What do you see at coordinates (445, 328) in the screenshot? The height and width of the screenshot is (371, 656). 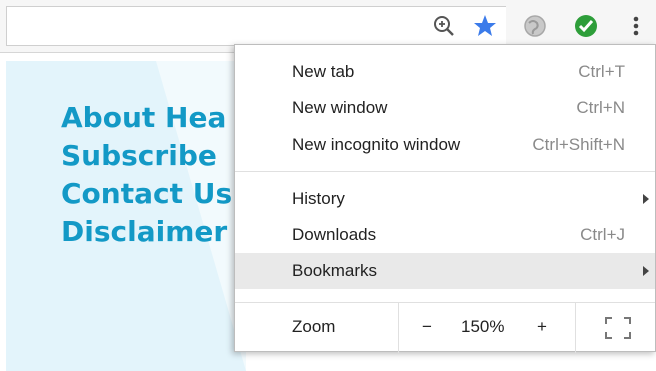 I see `zoom-row: Zoom − 150% +` at bounding box center [445, 328].